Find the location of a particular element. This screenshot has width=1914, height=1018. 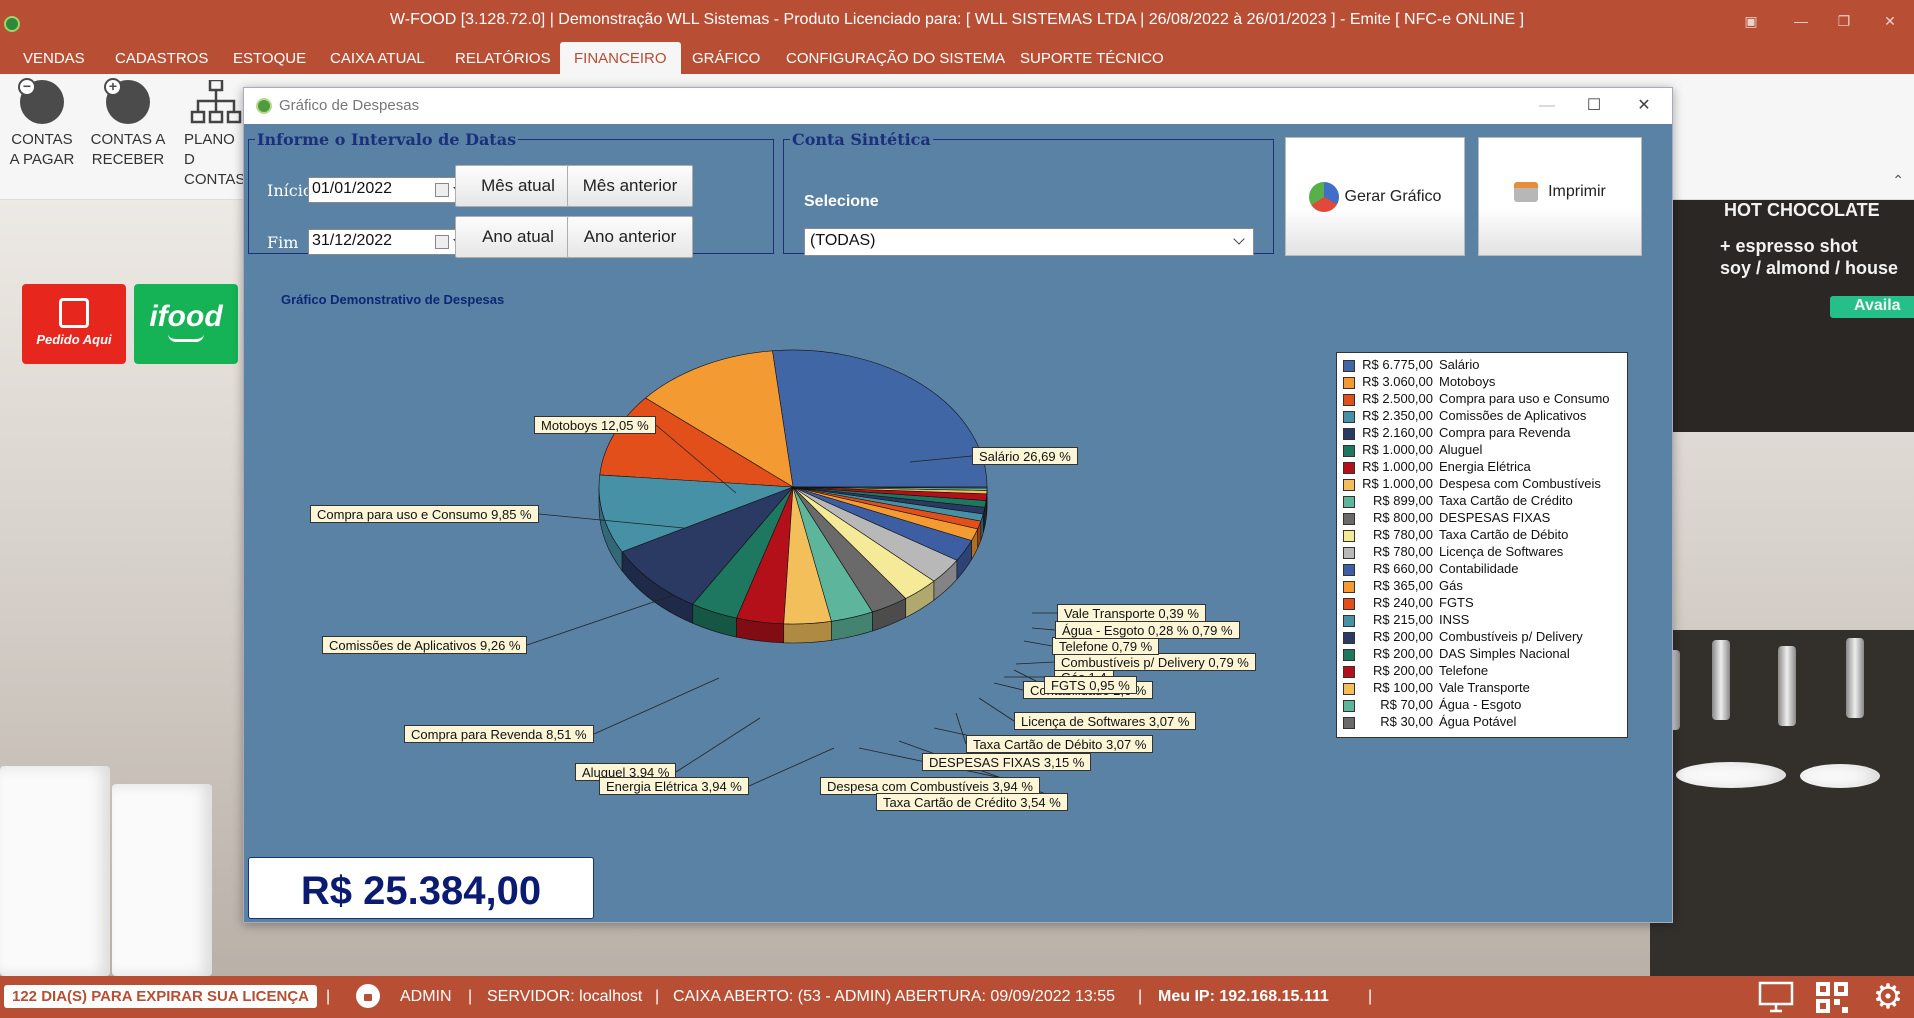

legend-value: R$ 70,00 is located at coordinates (1406, 704).